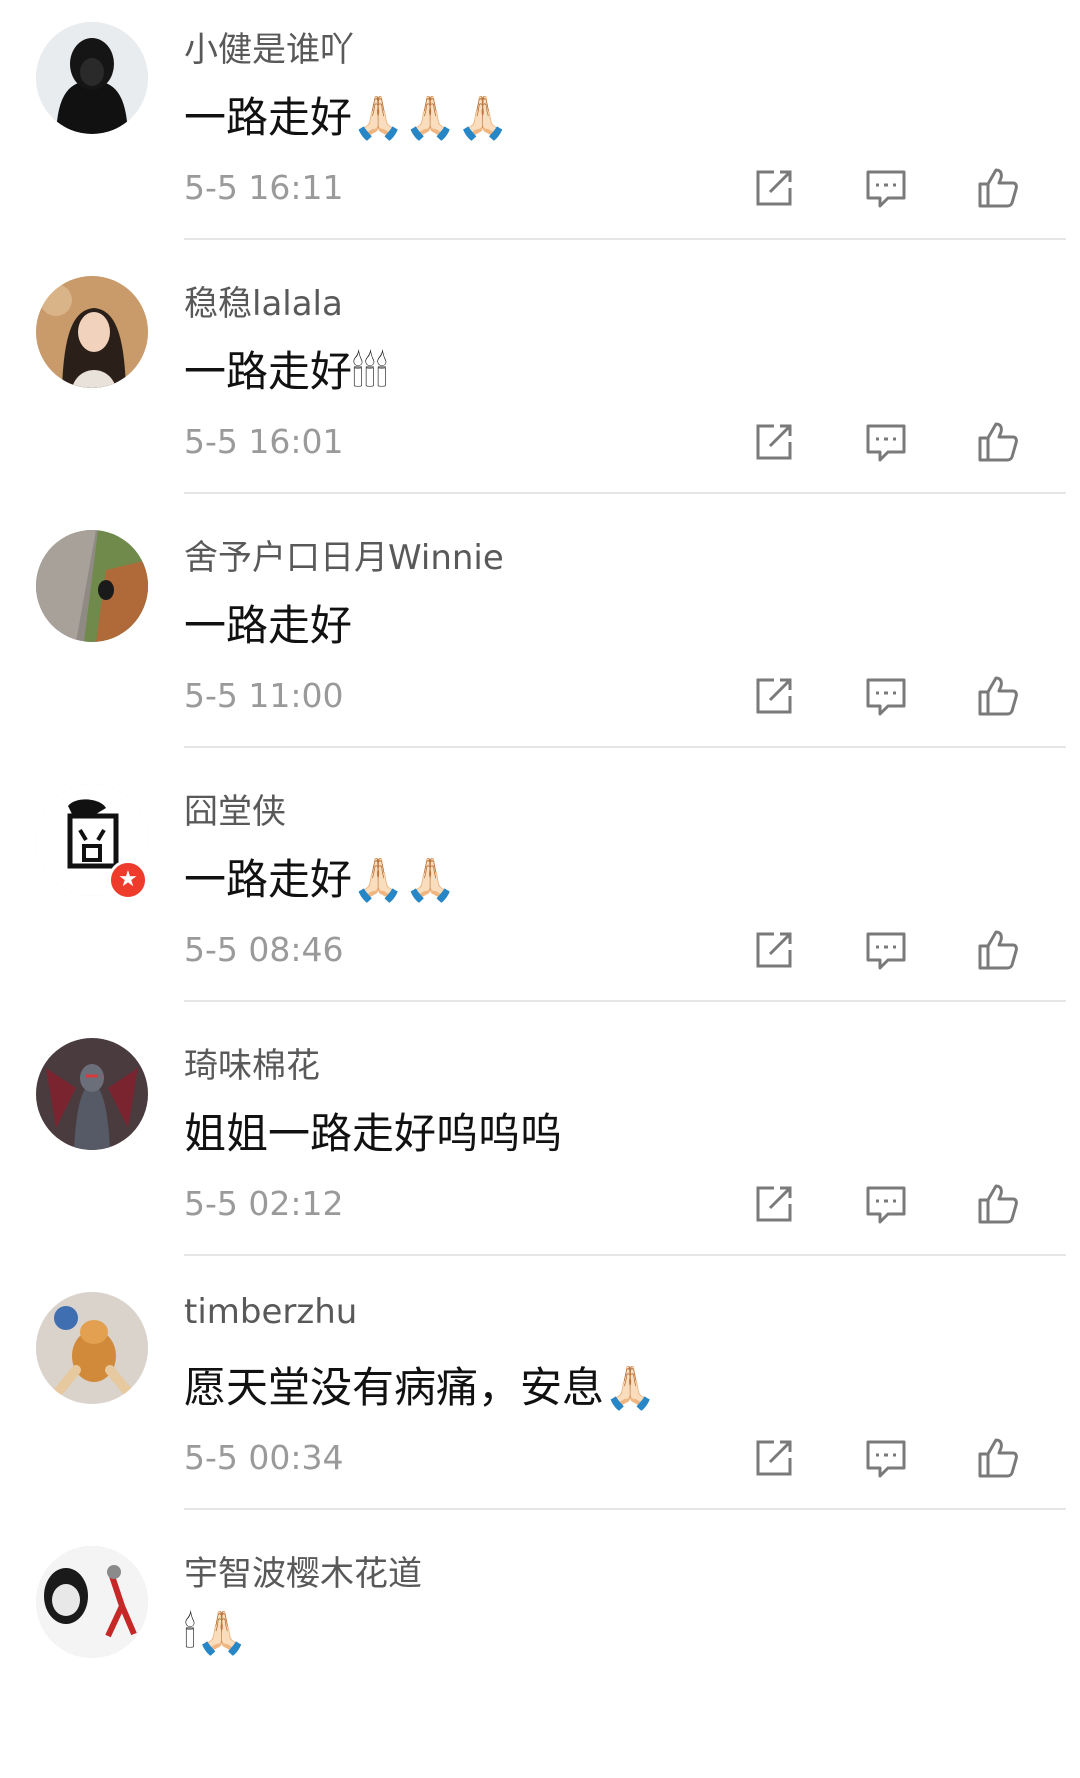 This screenshot has height=1778, width=1080. I want to click on comment-text: 一路走好🙏🏻🙏🏻, so click(320, 879).